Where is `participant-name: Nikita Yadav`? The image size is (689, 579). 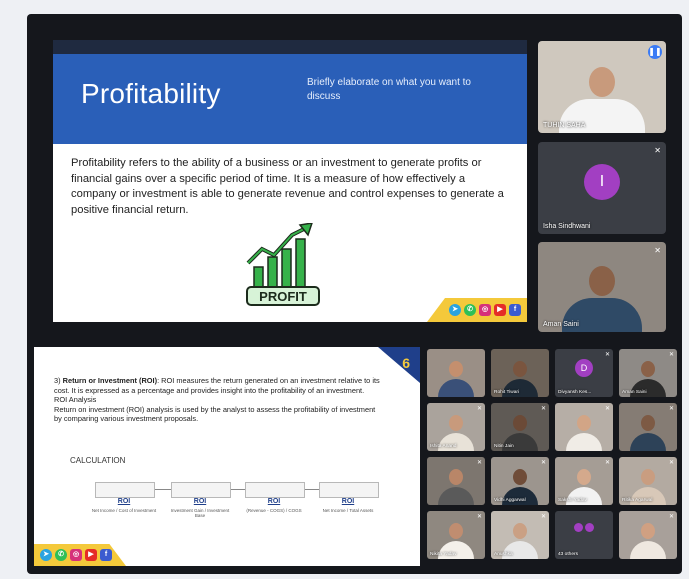
participant-name: Nikita Yadav is located at coordinates (443, 554).